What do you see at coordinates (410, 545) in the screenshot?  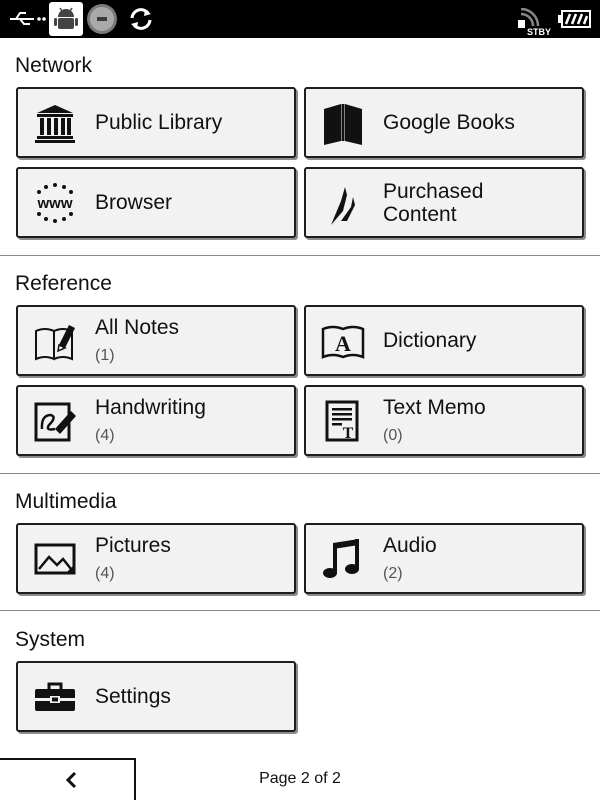 I see `tile-label: Audio` at bounding box center [410, 545].